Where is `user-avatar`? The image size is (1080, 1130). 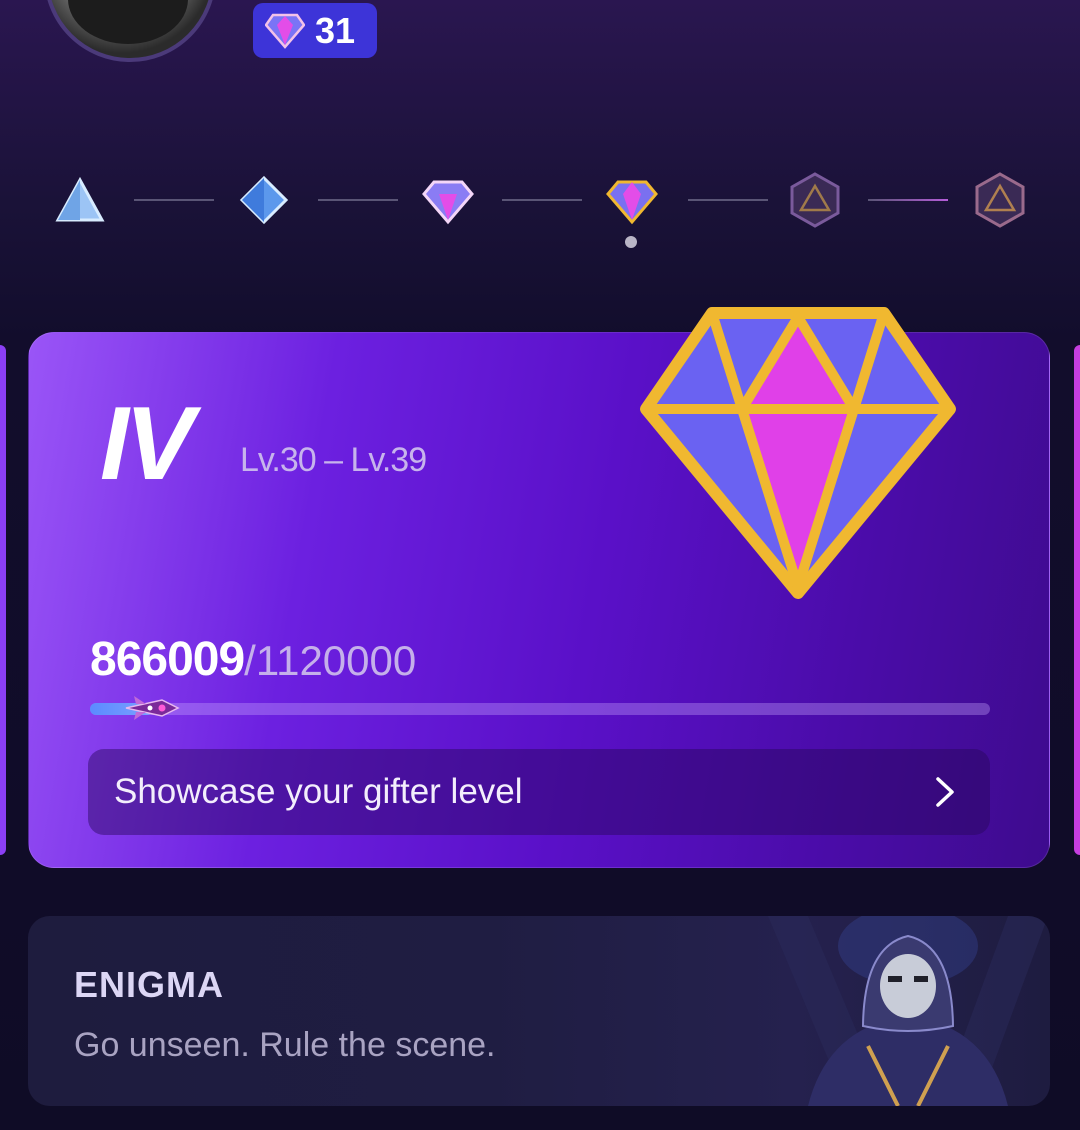 user-avatar is located at coordinates (130, 31).